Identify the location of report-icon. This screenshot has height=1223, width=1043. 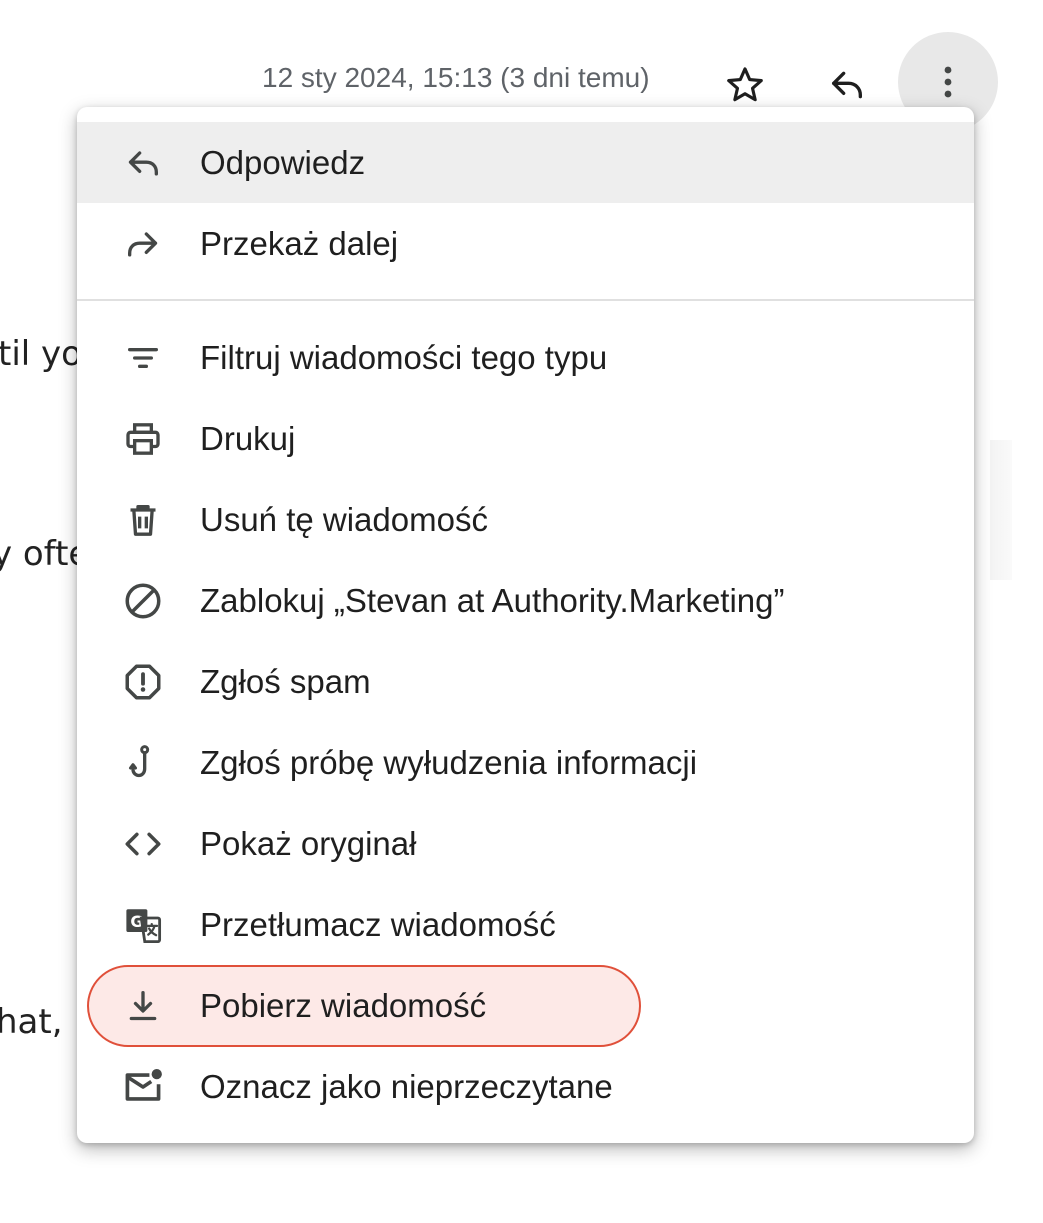
(143, 682).